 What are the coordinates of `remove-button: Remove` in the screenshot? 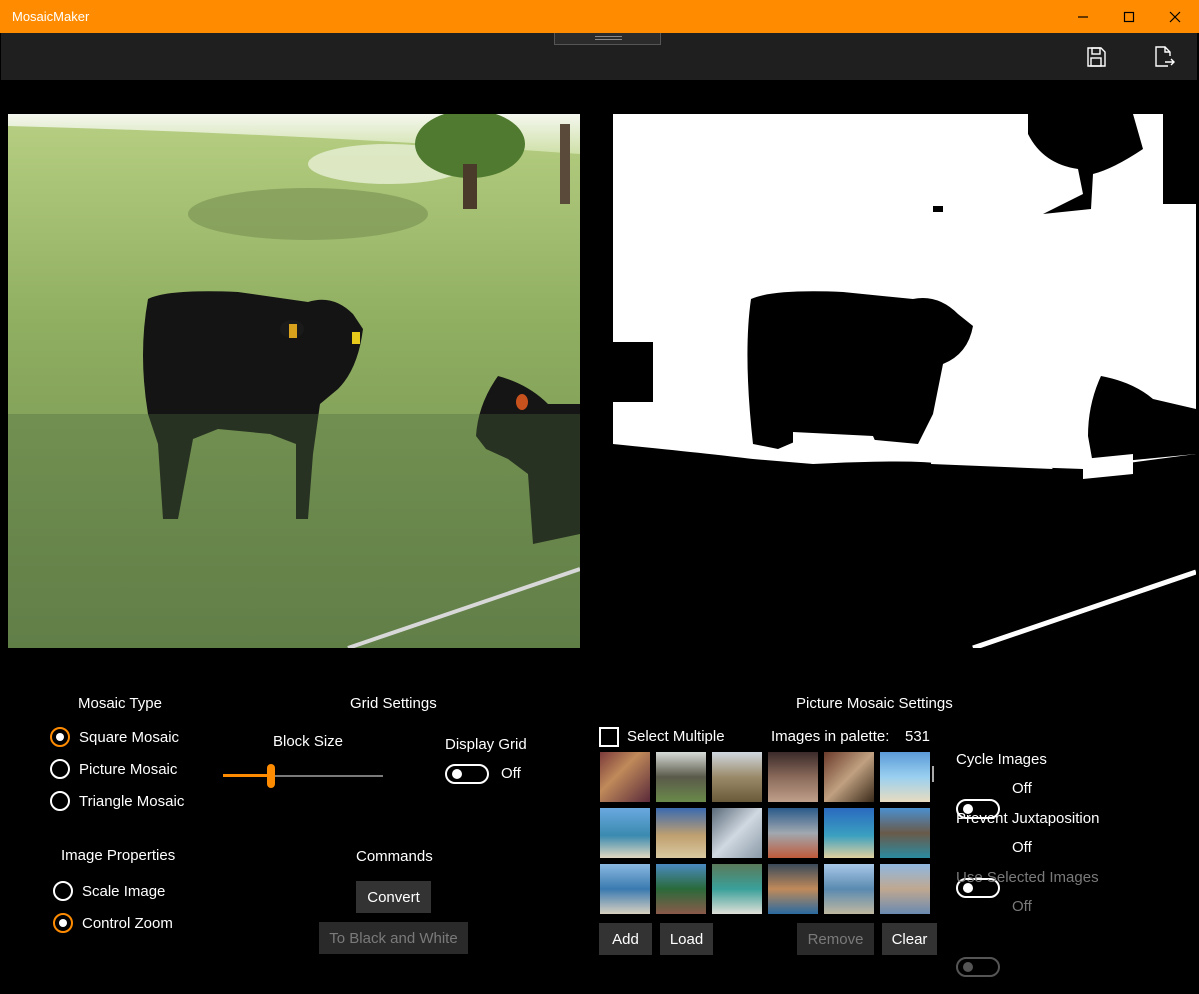 It's located at (835, 939).